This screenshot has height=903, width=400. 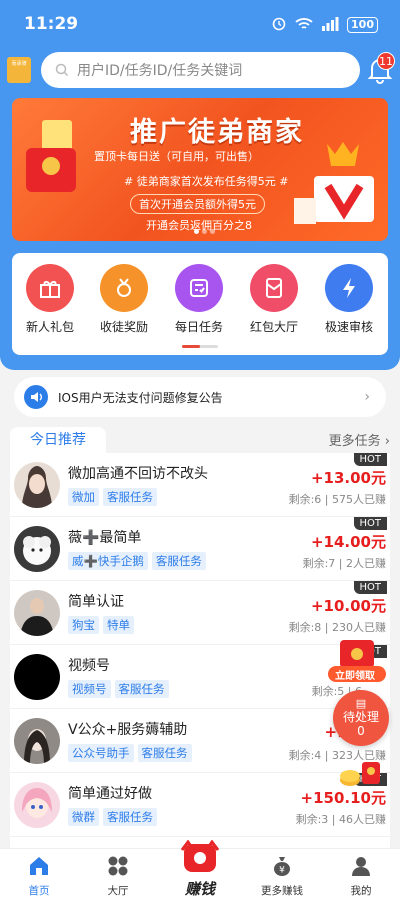 I want to click on task-price: +13.00元, so click(x=348, y=478).